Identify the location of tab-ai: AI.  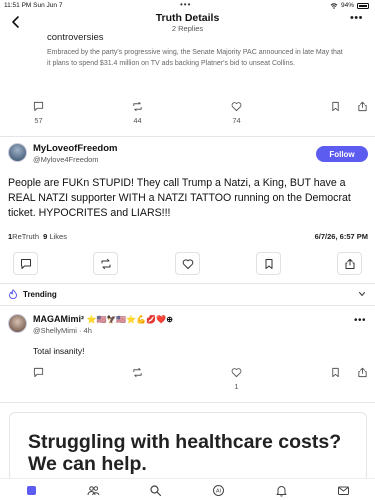
(218, 490).